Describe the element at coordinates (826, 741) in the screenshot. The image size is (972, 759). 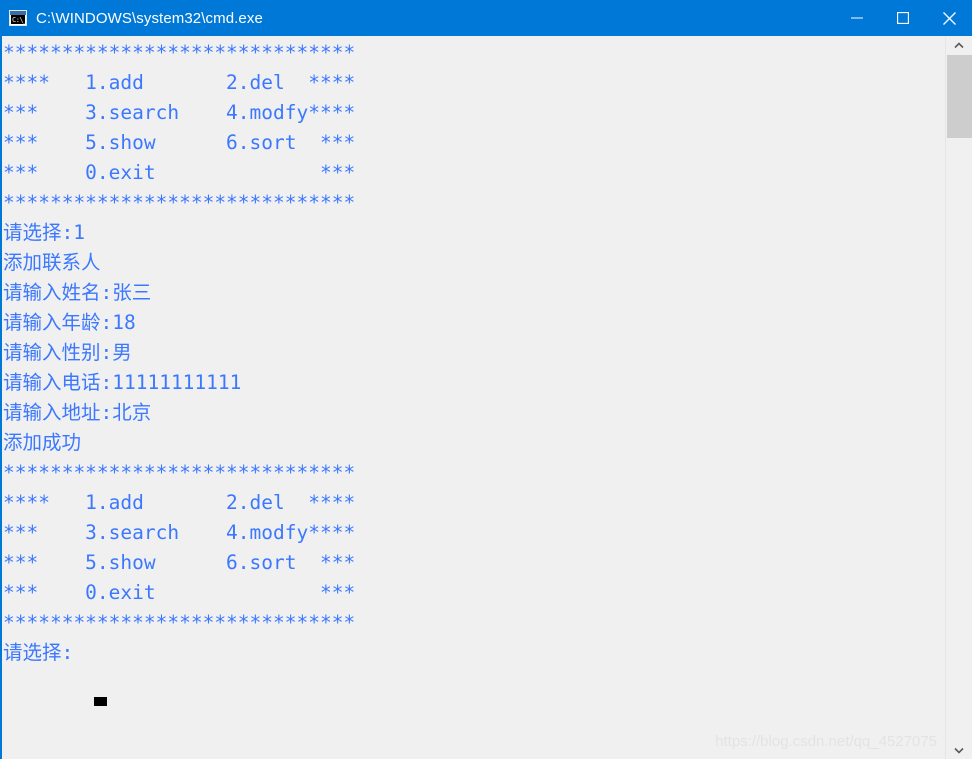
I see `watermark: https://blog.csdn.net/qq_4527075` at that location.